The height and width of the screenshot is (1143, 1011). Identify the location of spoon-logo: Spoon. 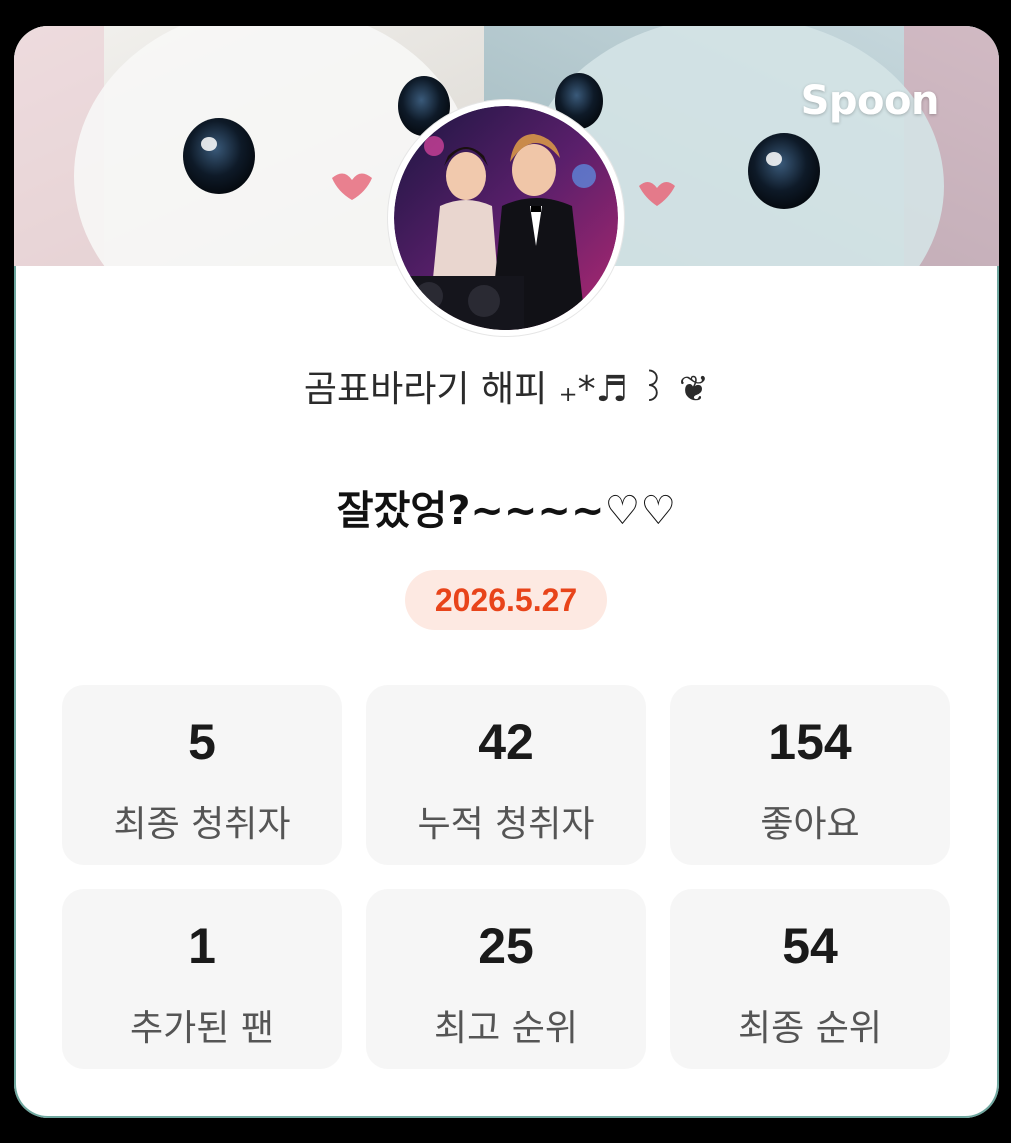
(870, 101).